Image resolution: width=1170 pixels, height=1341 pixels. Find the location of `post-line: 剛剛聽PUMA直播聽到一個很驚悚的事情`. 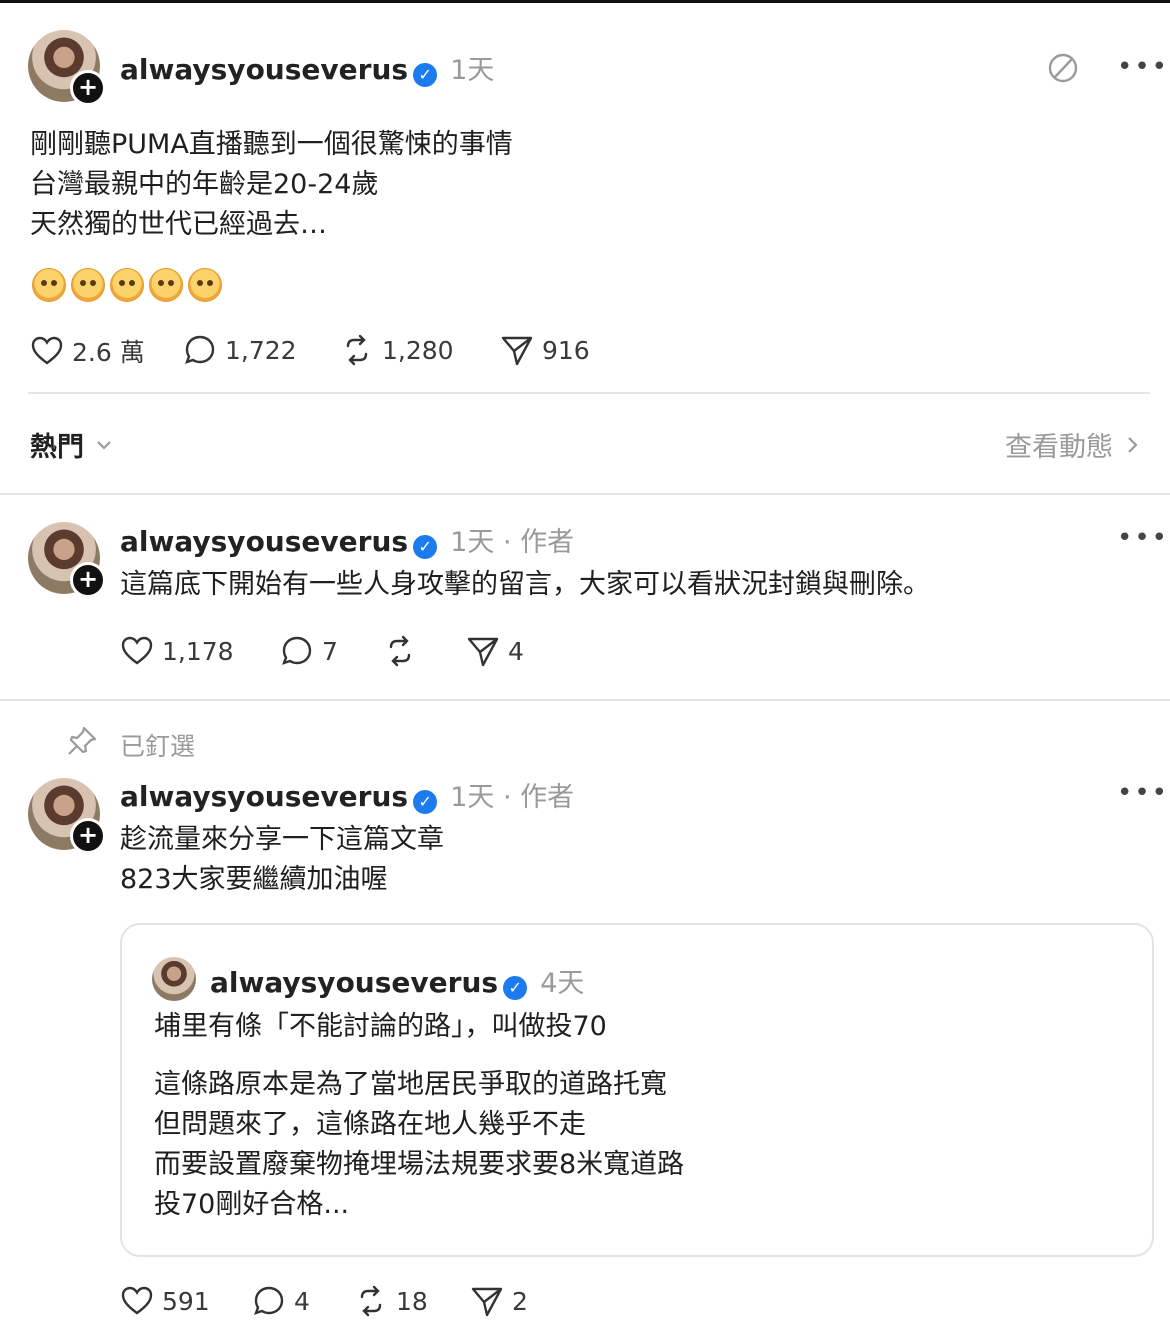

post-line: 剛剛聽PUMA直播聽到一個很驚悚的事情 is located at coordinates (271, 144).